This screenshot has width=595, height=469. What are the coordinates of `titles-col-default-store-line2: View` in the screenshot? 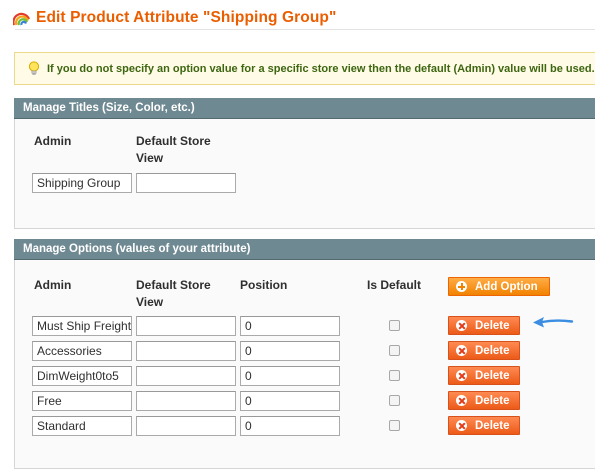 It's located at (150, 158).